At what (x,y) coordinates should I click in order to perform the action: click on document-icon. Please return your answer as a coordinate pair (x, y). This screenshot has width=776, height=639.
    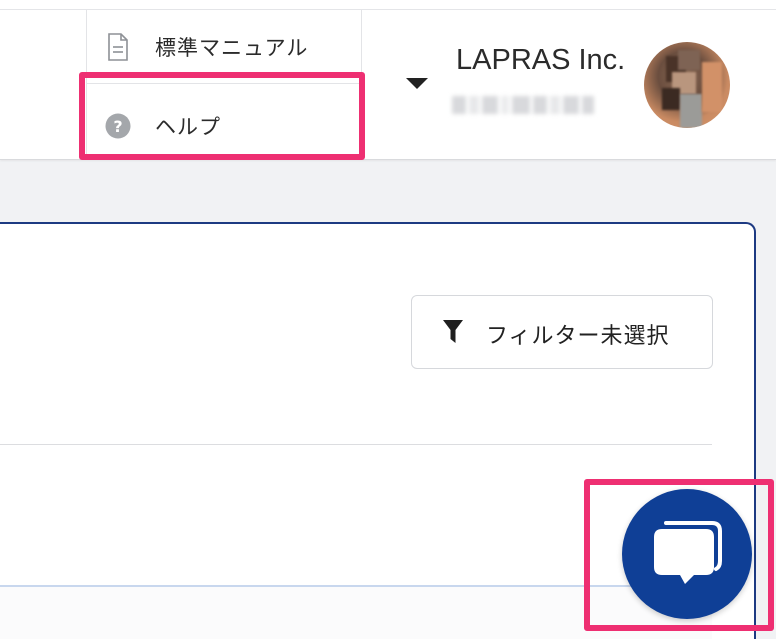
    Looking at the image, I should click on (118, 46).